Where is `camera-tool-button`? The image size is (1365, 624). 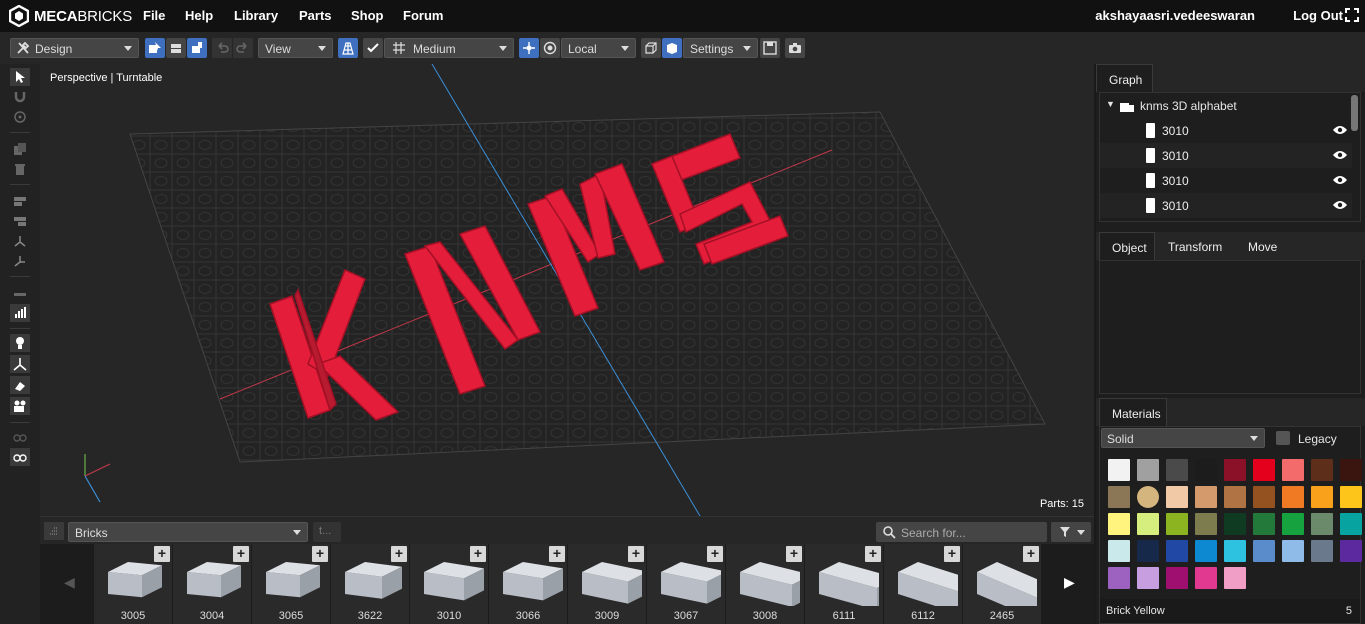 camera-tool-button is located at coordinates (20, 406).